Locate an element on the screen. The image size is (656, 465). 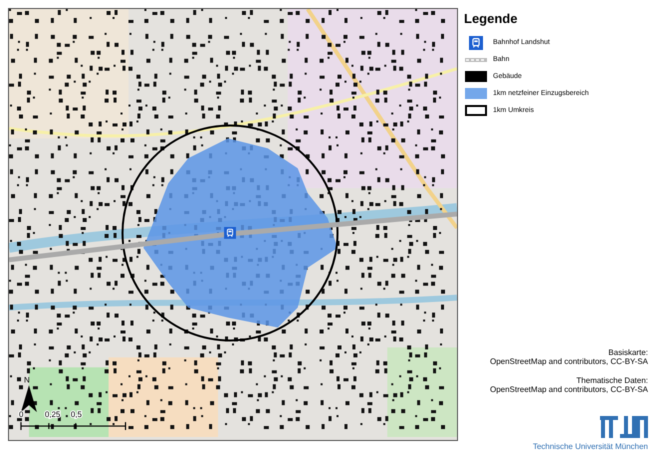
legend-title: Legende is located at coordinates (491, 18).